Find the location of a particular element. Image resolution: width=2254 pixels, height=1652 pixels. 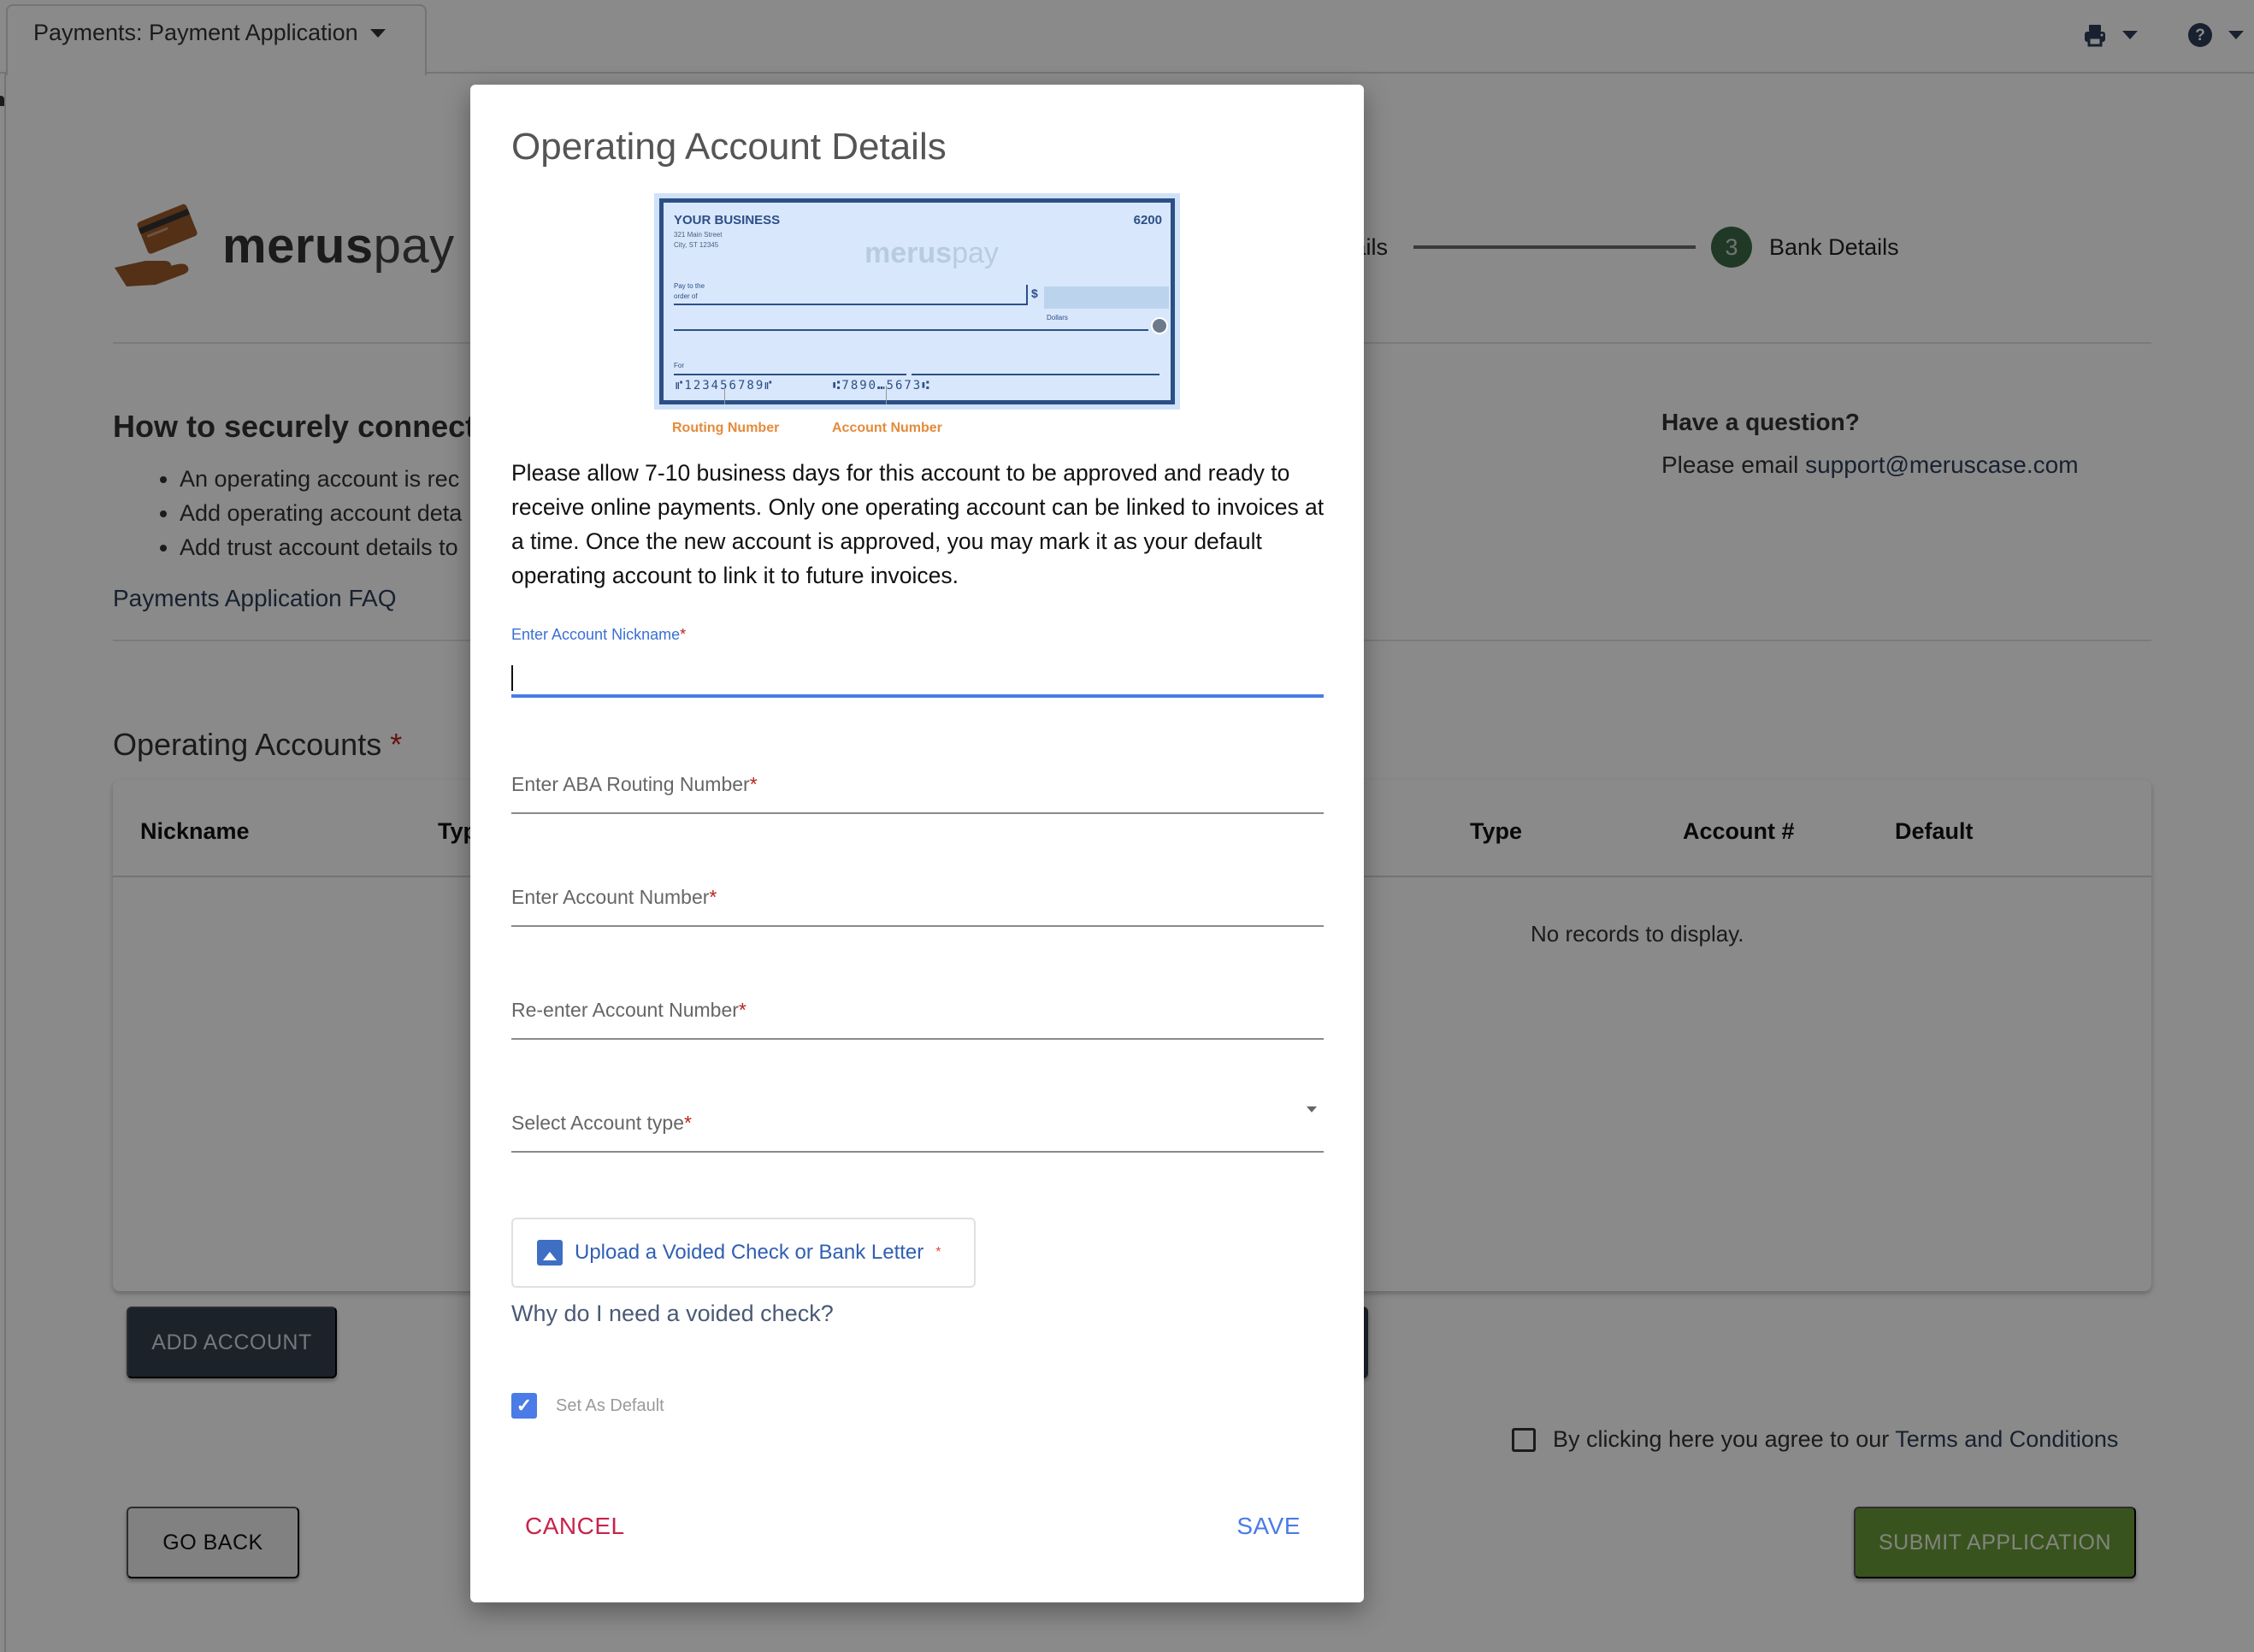

account-number-field: Enter Account Number* is located at coordinates (918, 907).